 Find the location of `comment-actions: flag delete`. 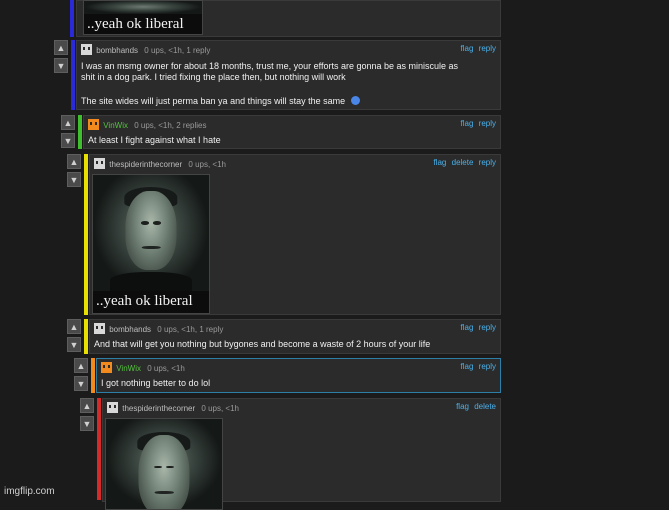

comment-actions: flag delete is located at coordinates (474, 406).